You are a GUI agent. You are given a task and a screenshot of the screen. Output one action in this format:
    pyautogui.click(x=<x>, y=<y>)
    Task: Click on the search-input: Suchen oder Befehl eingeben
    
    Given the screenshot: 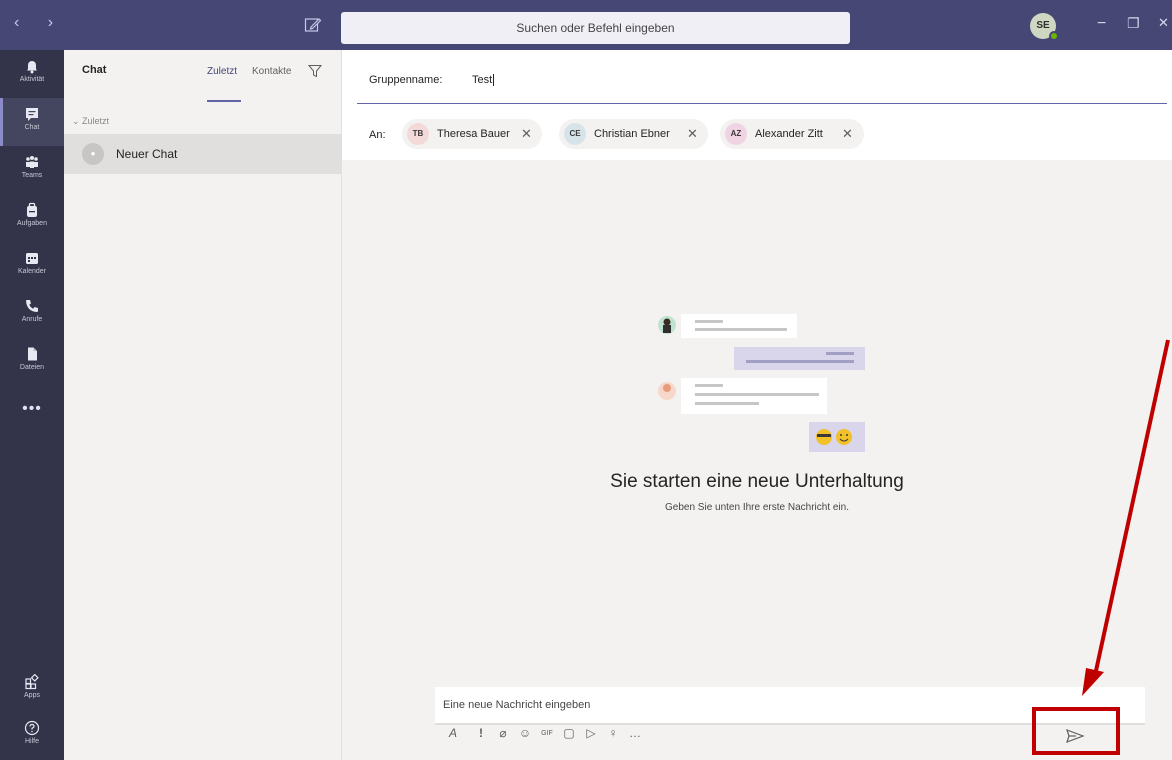 What is the action you would take?
    pyautogui.click(x=595, y=28)
    